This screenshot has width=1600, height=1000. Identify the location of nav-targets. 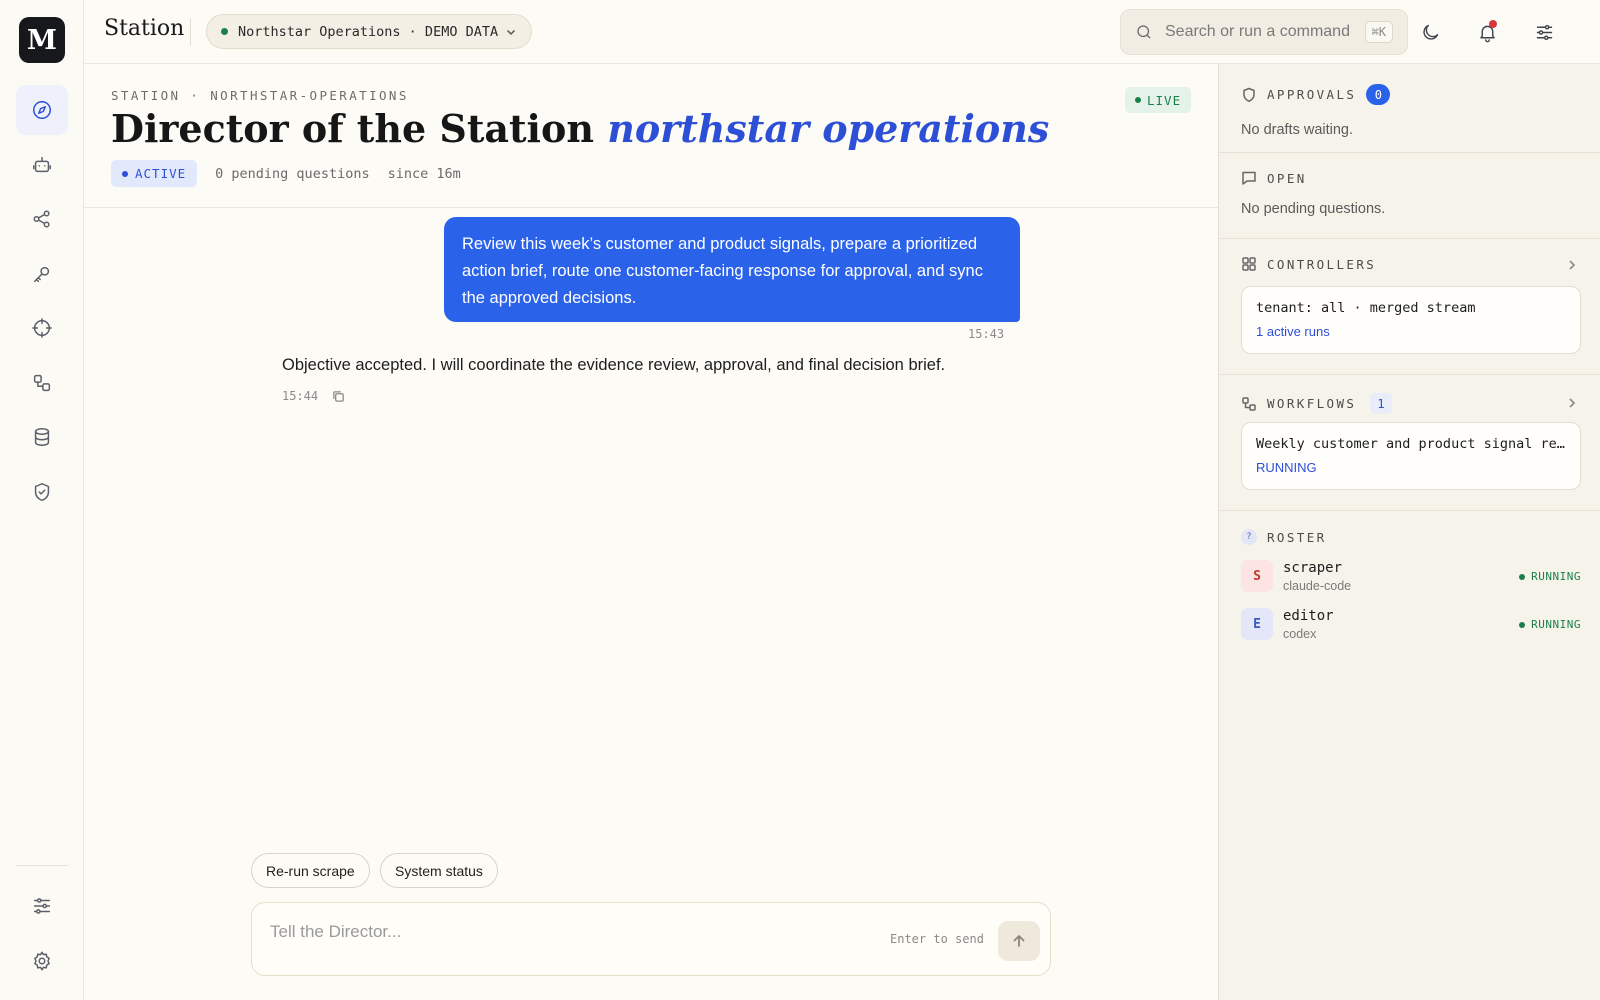
(42, 328).